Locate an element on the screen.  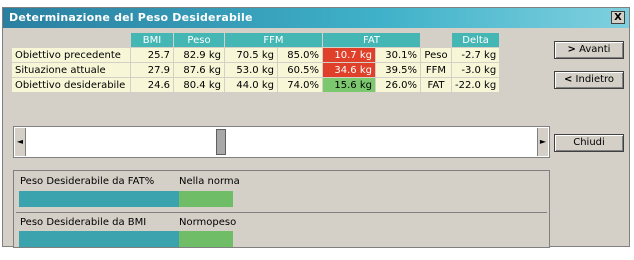
cell-delta-label: Peso is located at coordinates (436, 55).